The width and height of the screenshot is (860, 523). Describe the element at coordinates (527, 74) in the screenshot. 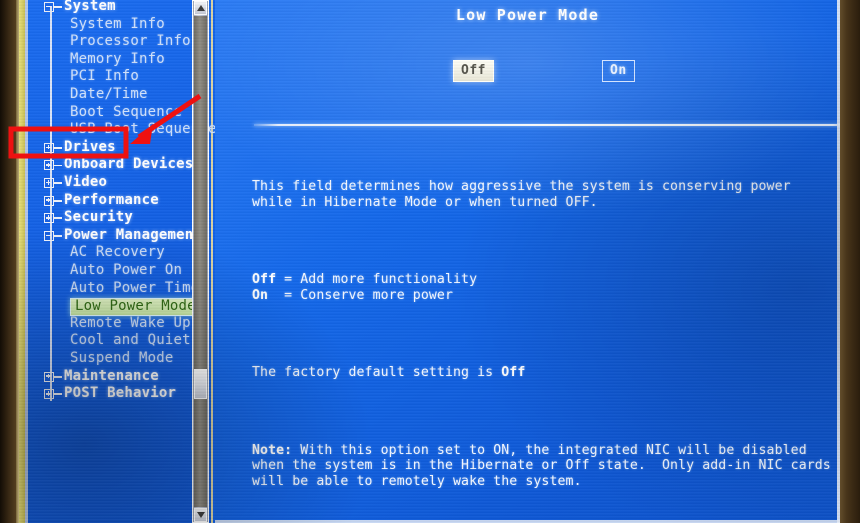

I see `low-power-mode-options: Off On` at that location.